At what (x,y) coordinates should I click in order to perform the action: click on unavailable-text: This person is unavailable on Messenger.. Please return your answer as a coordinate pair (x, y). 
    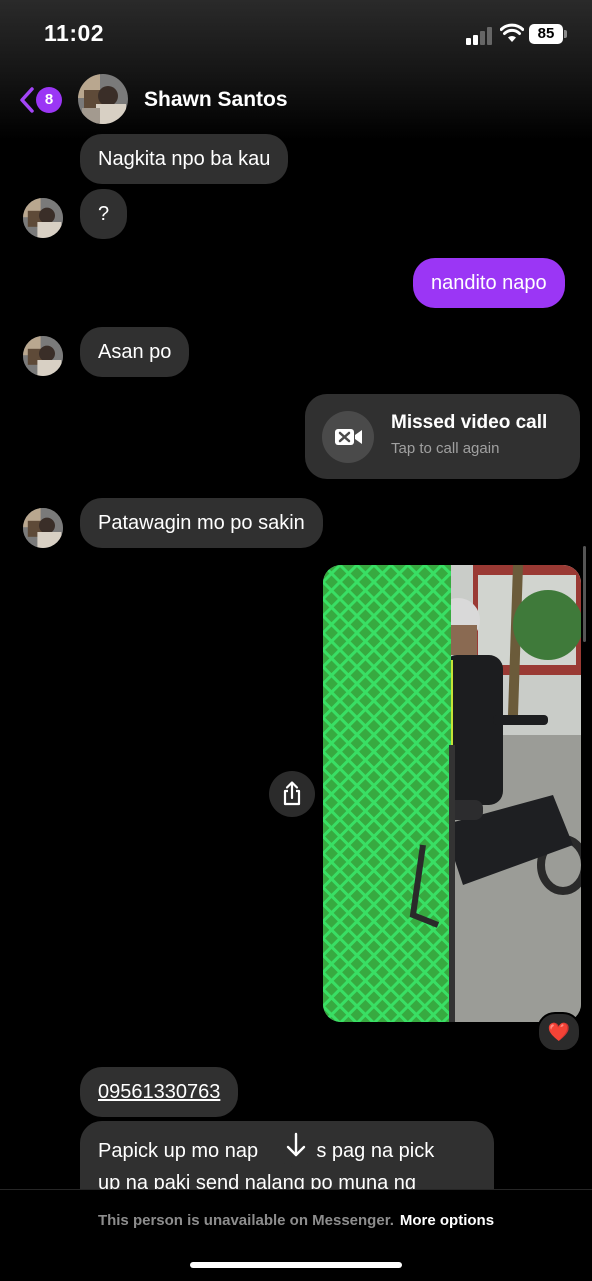
    Looking at the image, I should click on (245, 1220).